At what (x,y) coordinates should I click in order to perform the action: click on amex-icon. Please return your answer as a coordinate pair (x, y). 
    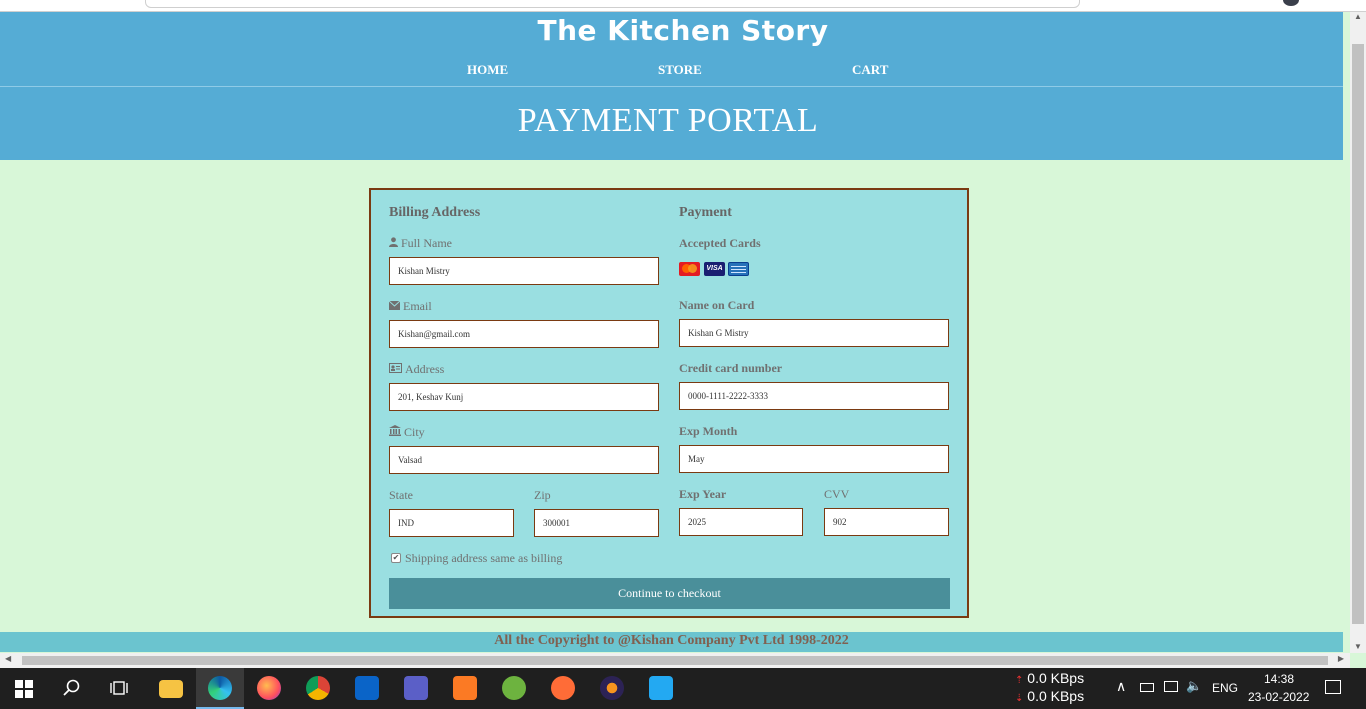
    Looking at the image, I should click on (738, 269).